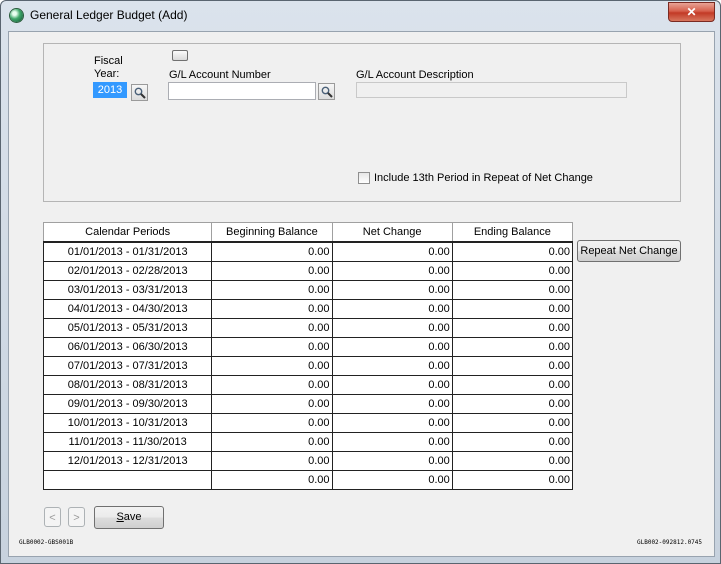 This screenshot has height=564, width=721. I want to click on column-header-ending-balance: Ending Balance, so click(512, 232).